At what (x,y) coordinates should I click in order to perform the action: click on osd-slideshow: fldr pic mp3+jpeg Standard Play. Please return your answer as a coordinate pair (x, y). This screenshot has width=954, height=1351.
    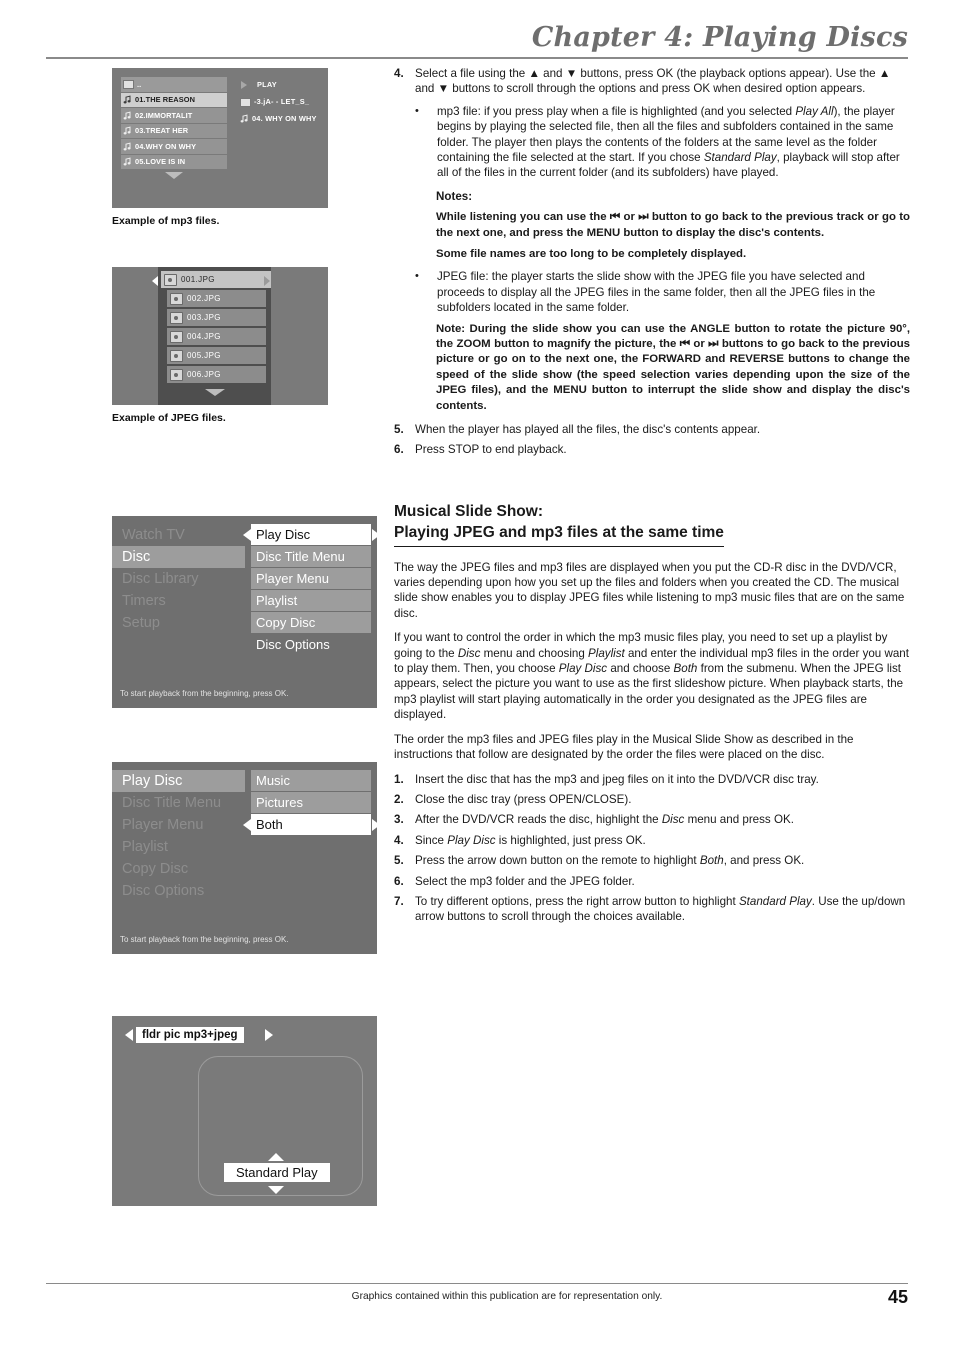
    Looking at the image, I should click on (244, 1111).